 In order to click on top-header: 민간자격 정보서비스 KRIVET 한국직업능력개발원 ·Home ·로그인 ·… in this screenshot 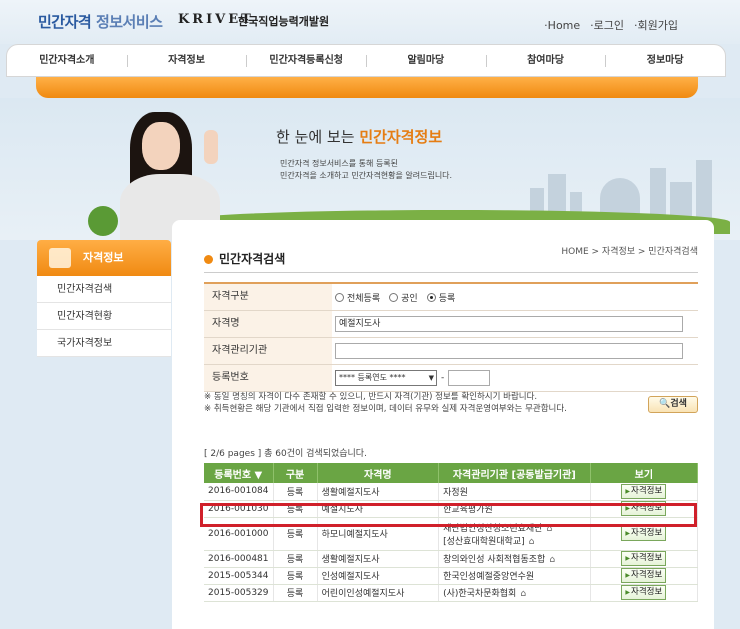, I will do `click(370, 22)`.